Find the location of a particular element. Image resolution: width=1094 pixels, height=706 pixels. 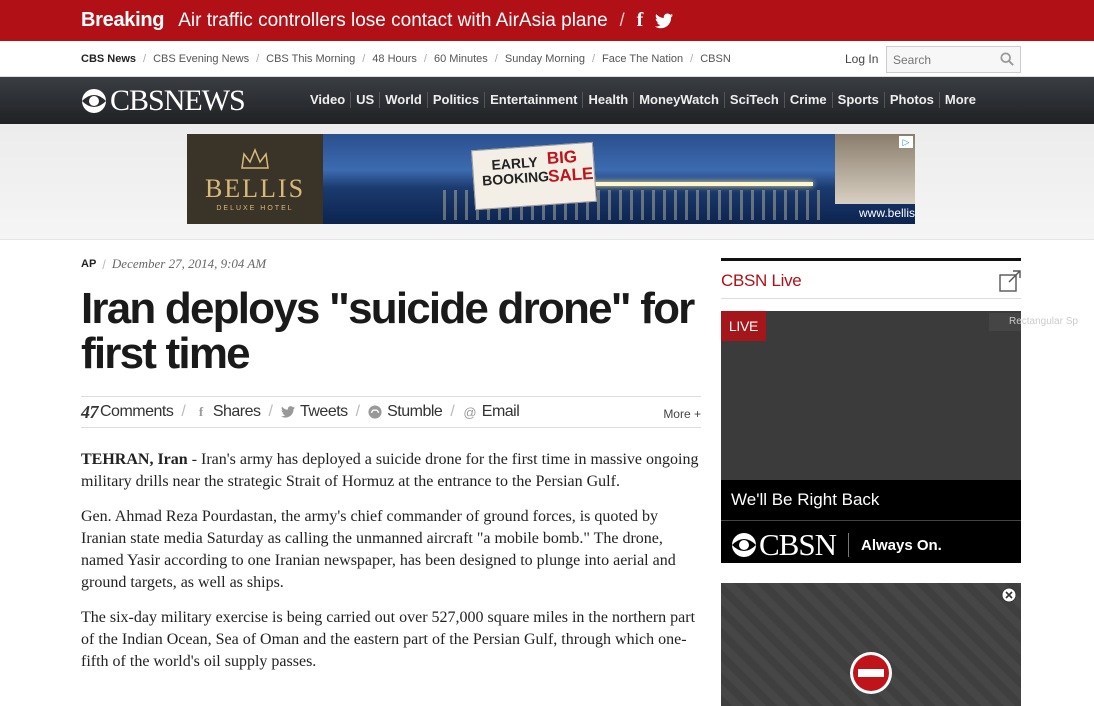

stumble-button: Stumble is located at coordinates (405, 412).